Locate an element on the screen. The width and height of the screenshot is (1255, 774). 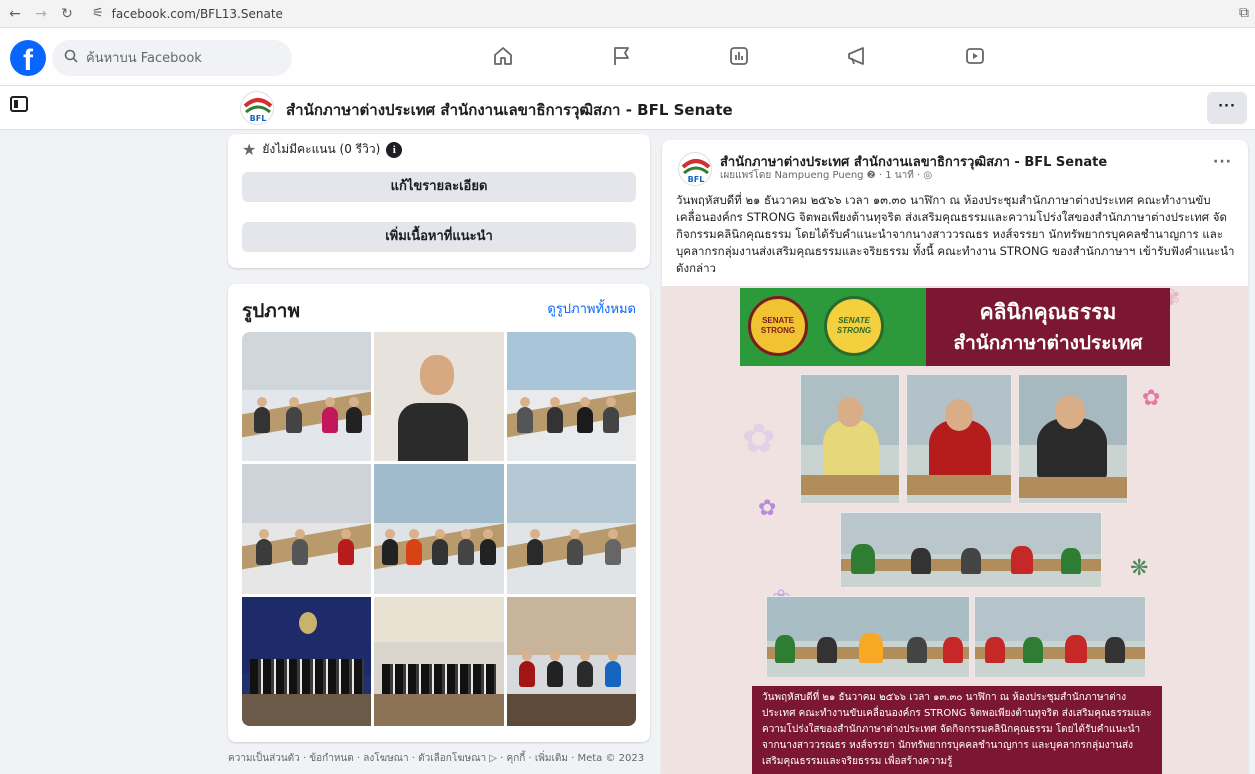
senate-strong-logo: SENATE STRONG is located at coordinates (778, 326).